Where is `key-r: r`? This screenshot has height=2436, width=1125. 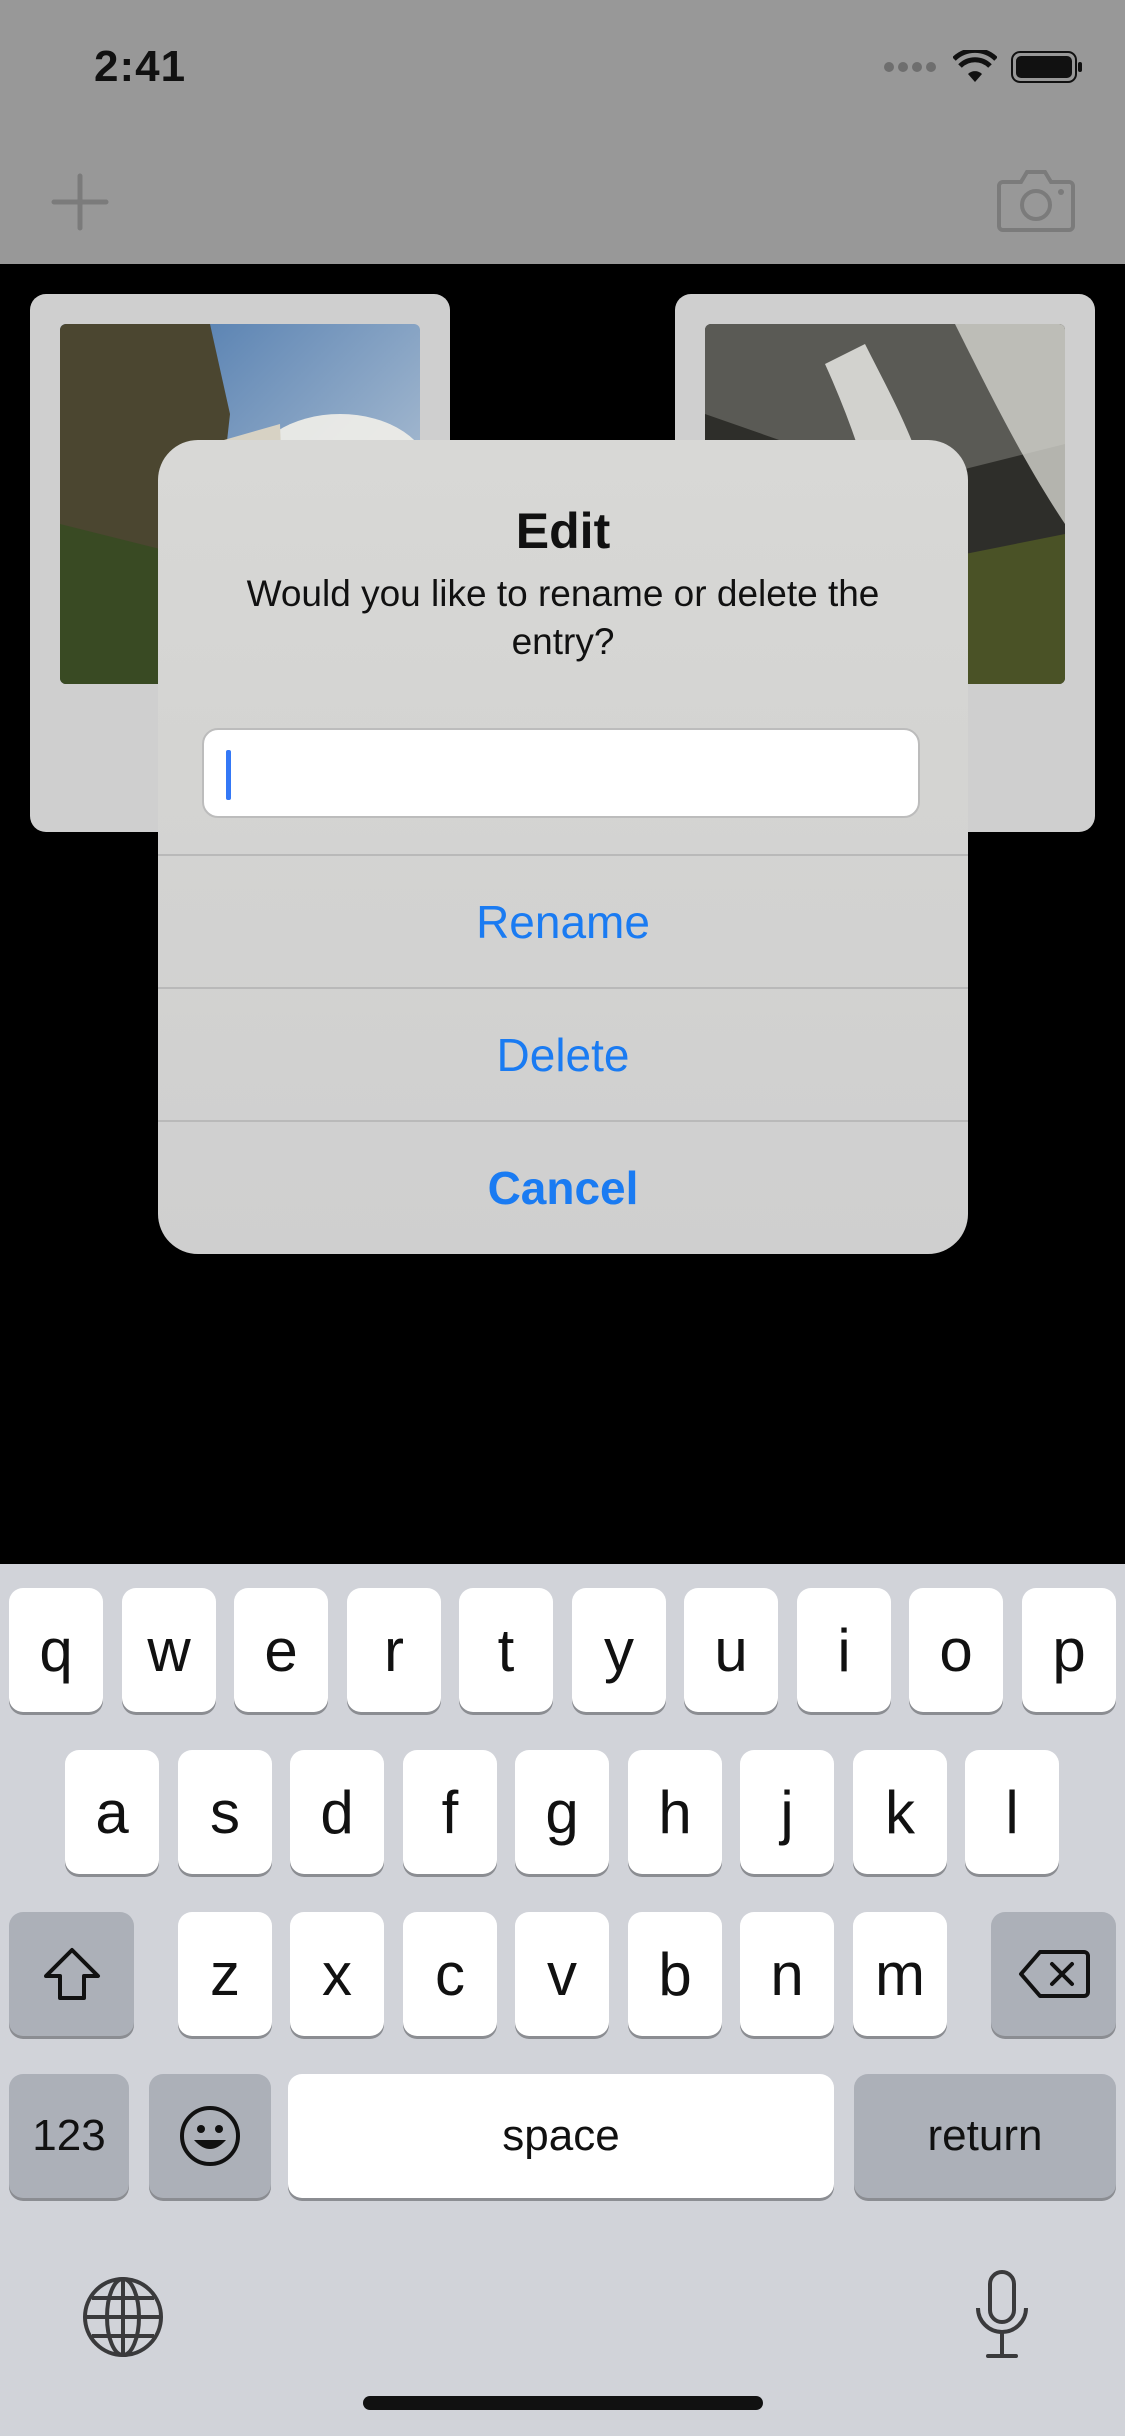
key-r: r is located at coordinates (394, 1650).